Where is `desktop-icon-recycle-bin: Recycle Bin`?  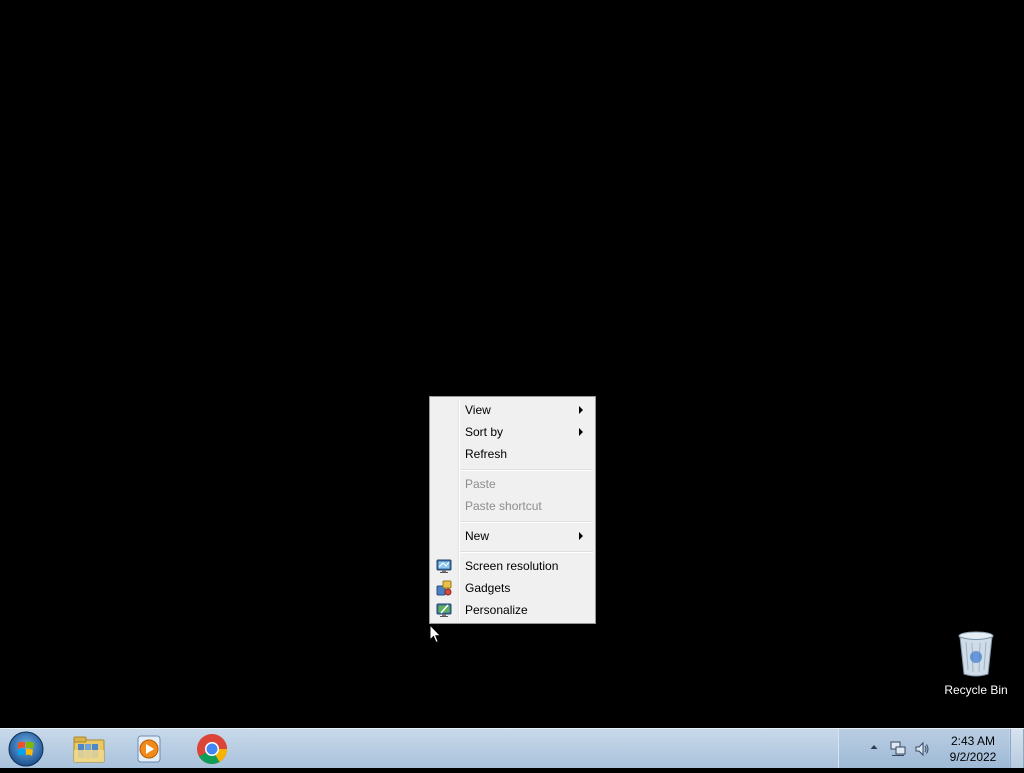 desktop-icon-recycle-bin: Recycle Bin is located at coordinates (976, 665).